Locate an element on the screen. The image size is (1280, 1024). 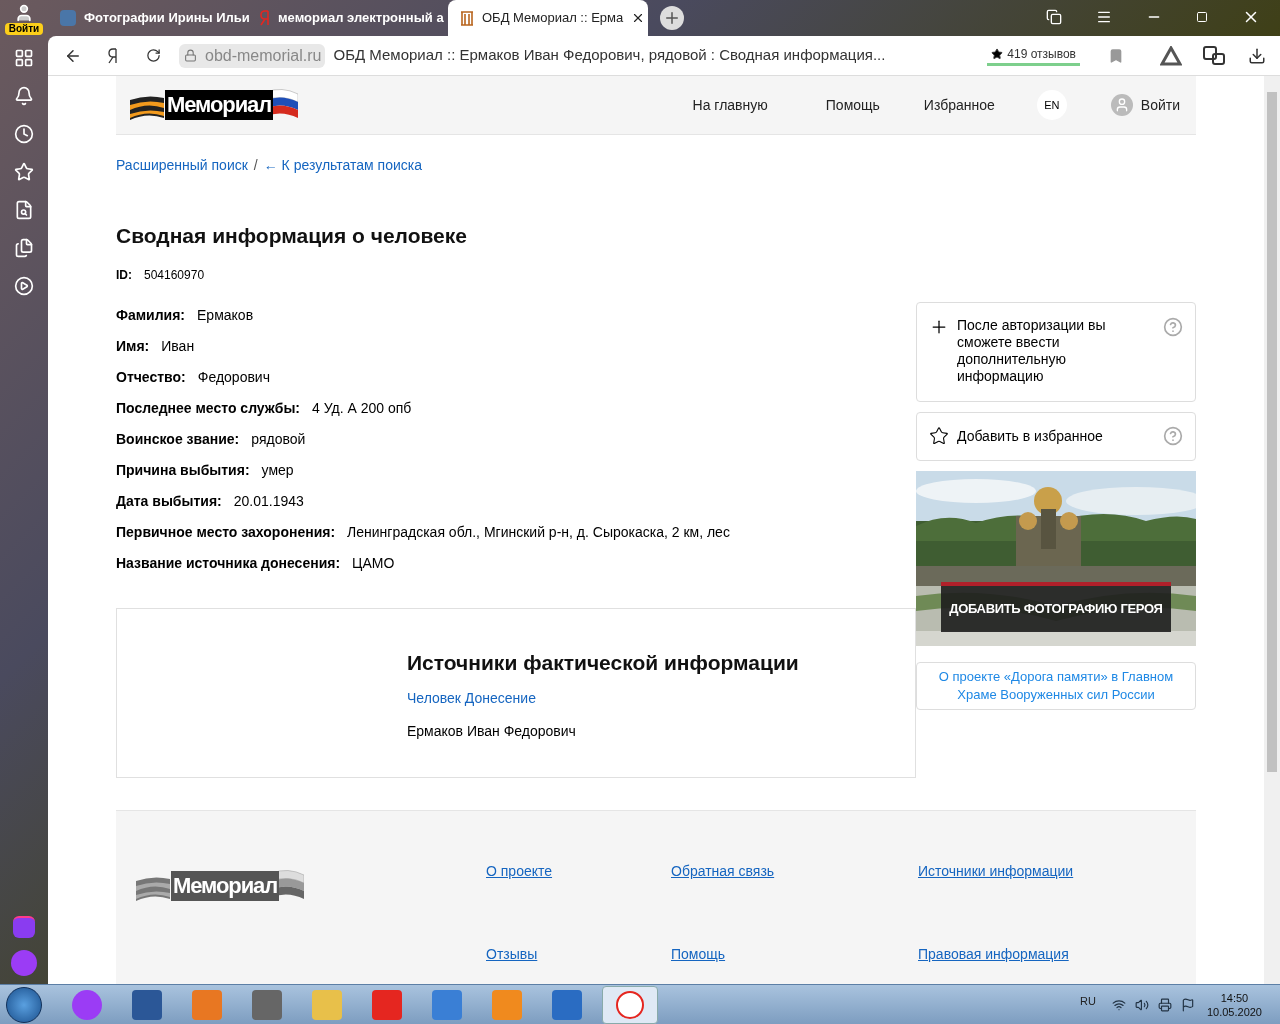
field-label: Дата выбытия: is located at coordinates (169, 500).